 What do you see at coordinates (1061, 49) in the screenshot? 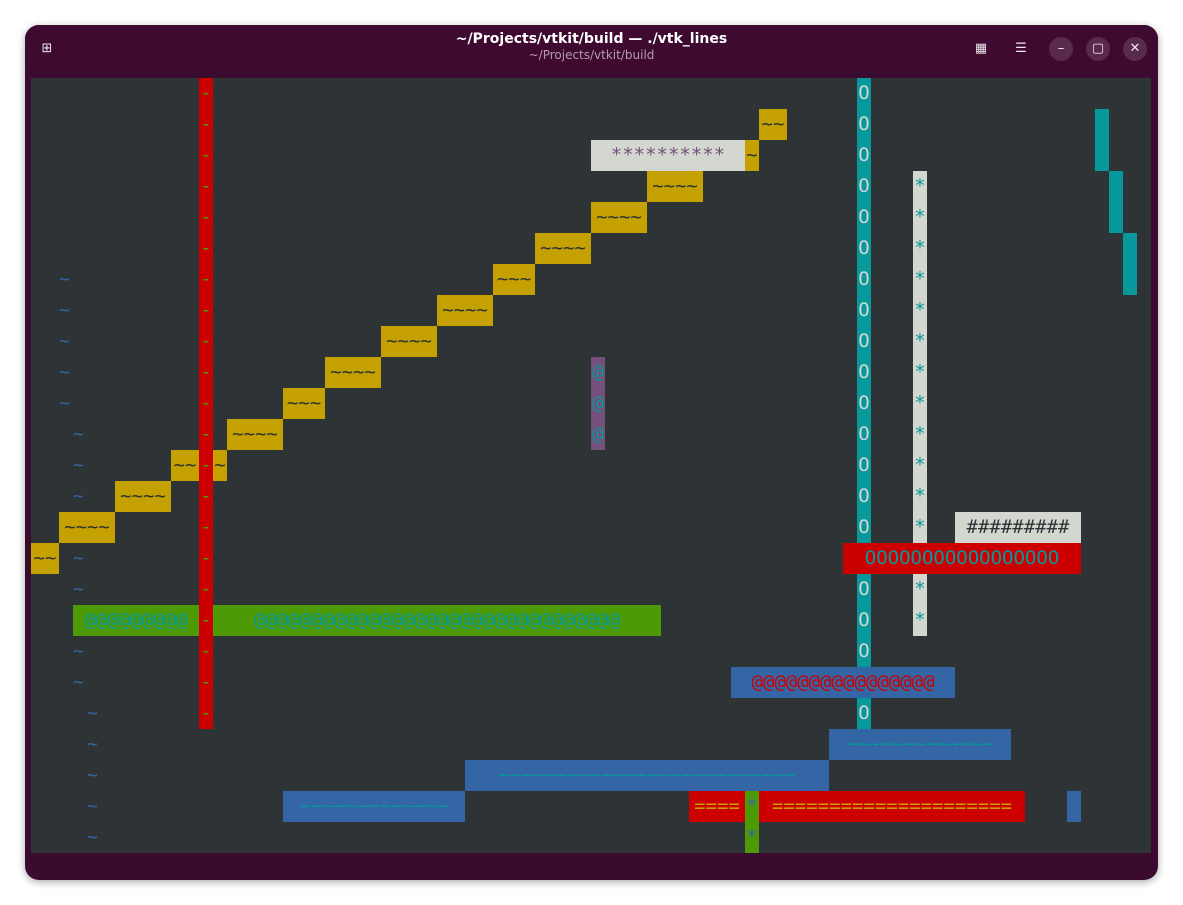
I see `minimize-button: –` at bounding box center [1061, 49].